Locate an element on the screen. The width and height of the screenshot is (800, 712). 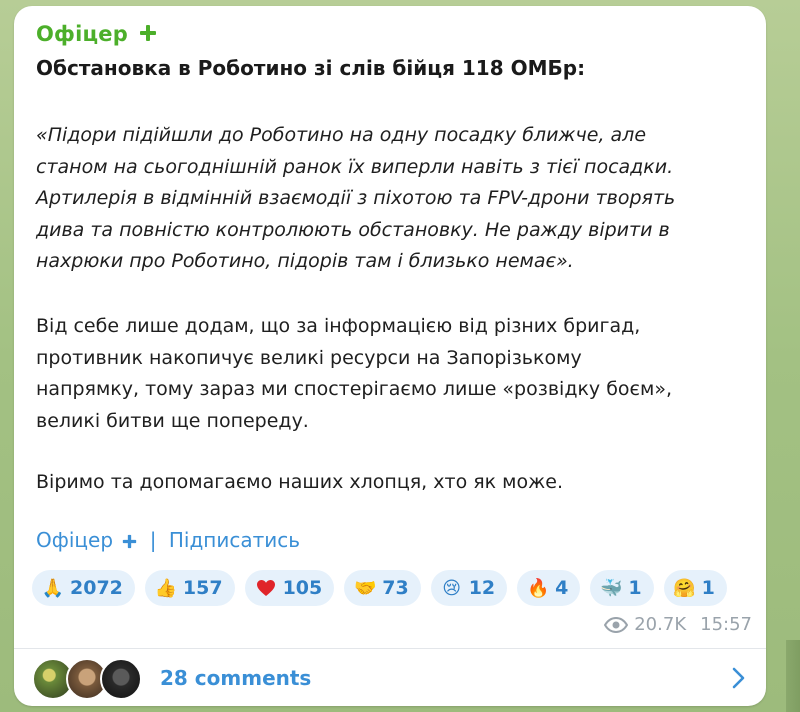
avatar is located at coordinates (121, 679).